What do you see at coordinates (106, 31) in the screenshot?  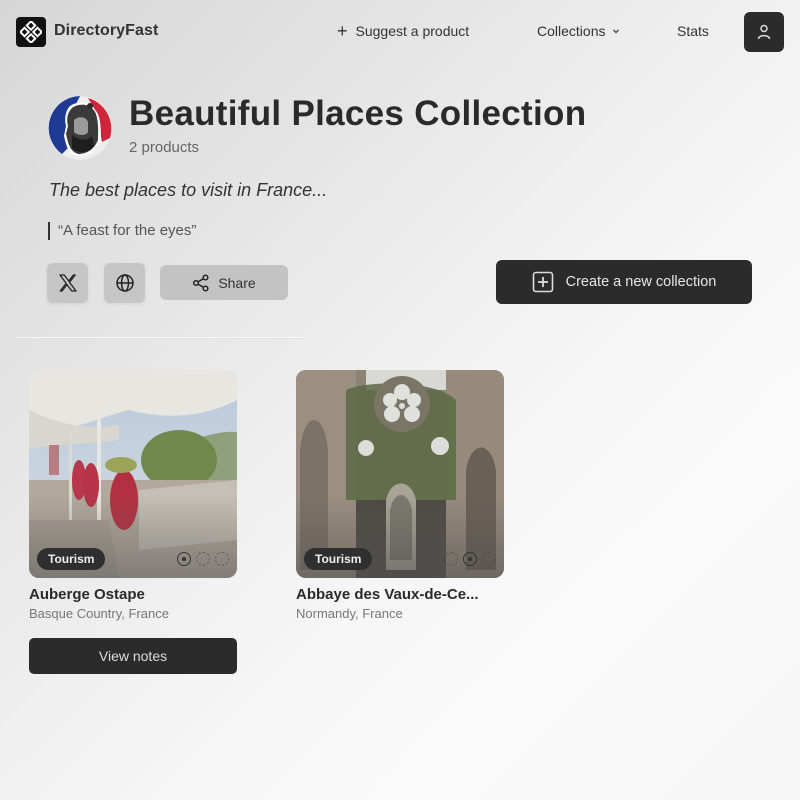 I see `brand-name: DirectoryFast` at bounding box center [106, 31].